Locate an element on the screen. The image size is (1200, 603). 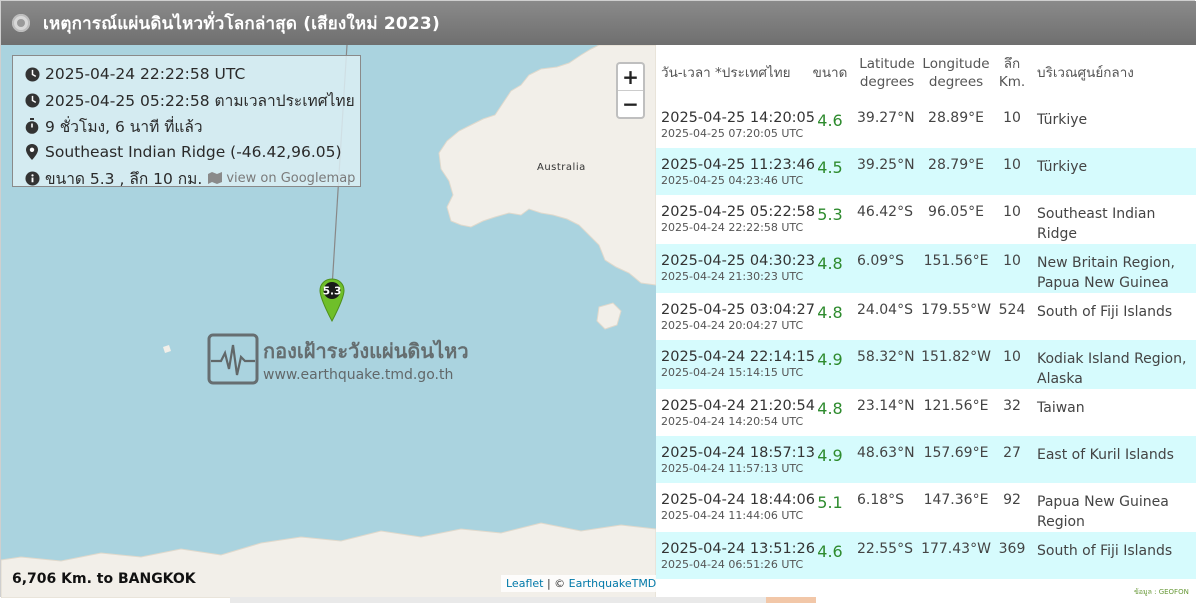
map-attribution: Leaflet | © EarthquakeTMD is located at coordinates (578, 583).